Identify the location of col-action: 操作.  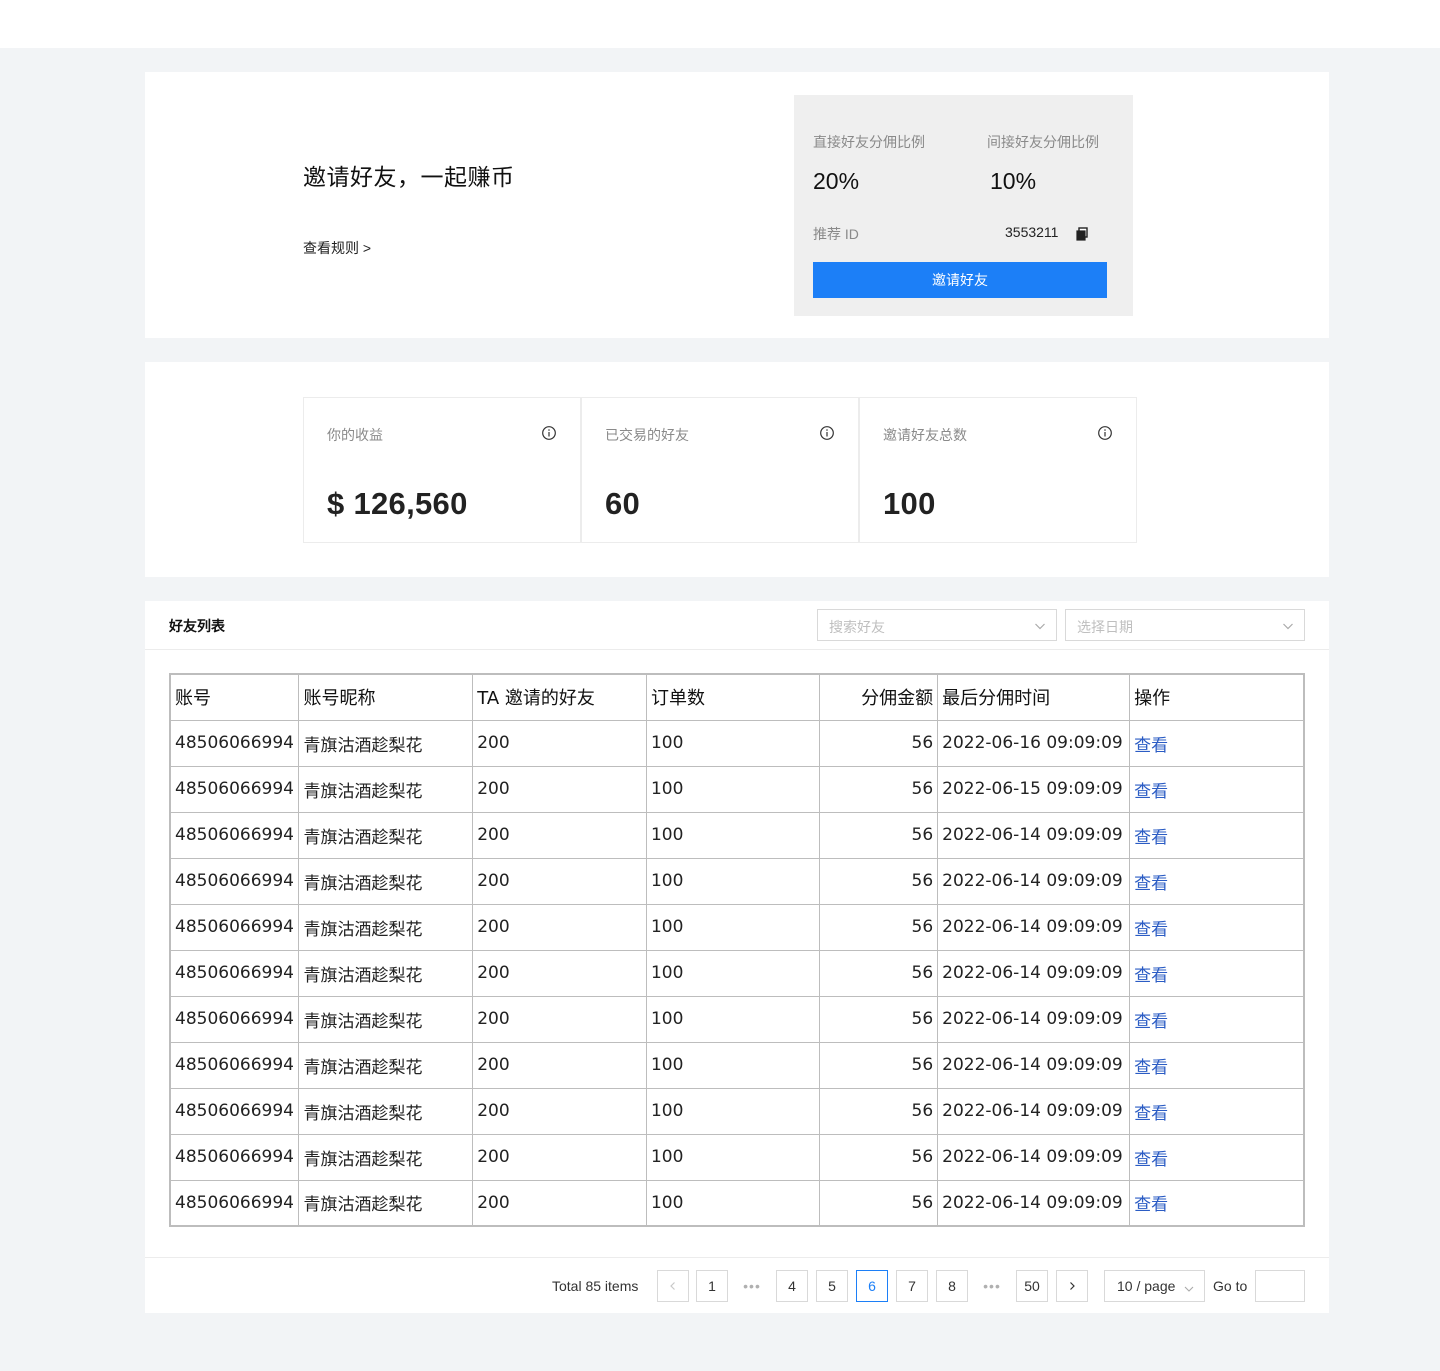
(1217, 697).